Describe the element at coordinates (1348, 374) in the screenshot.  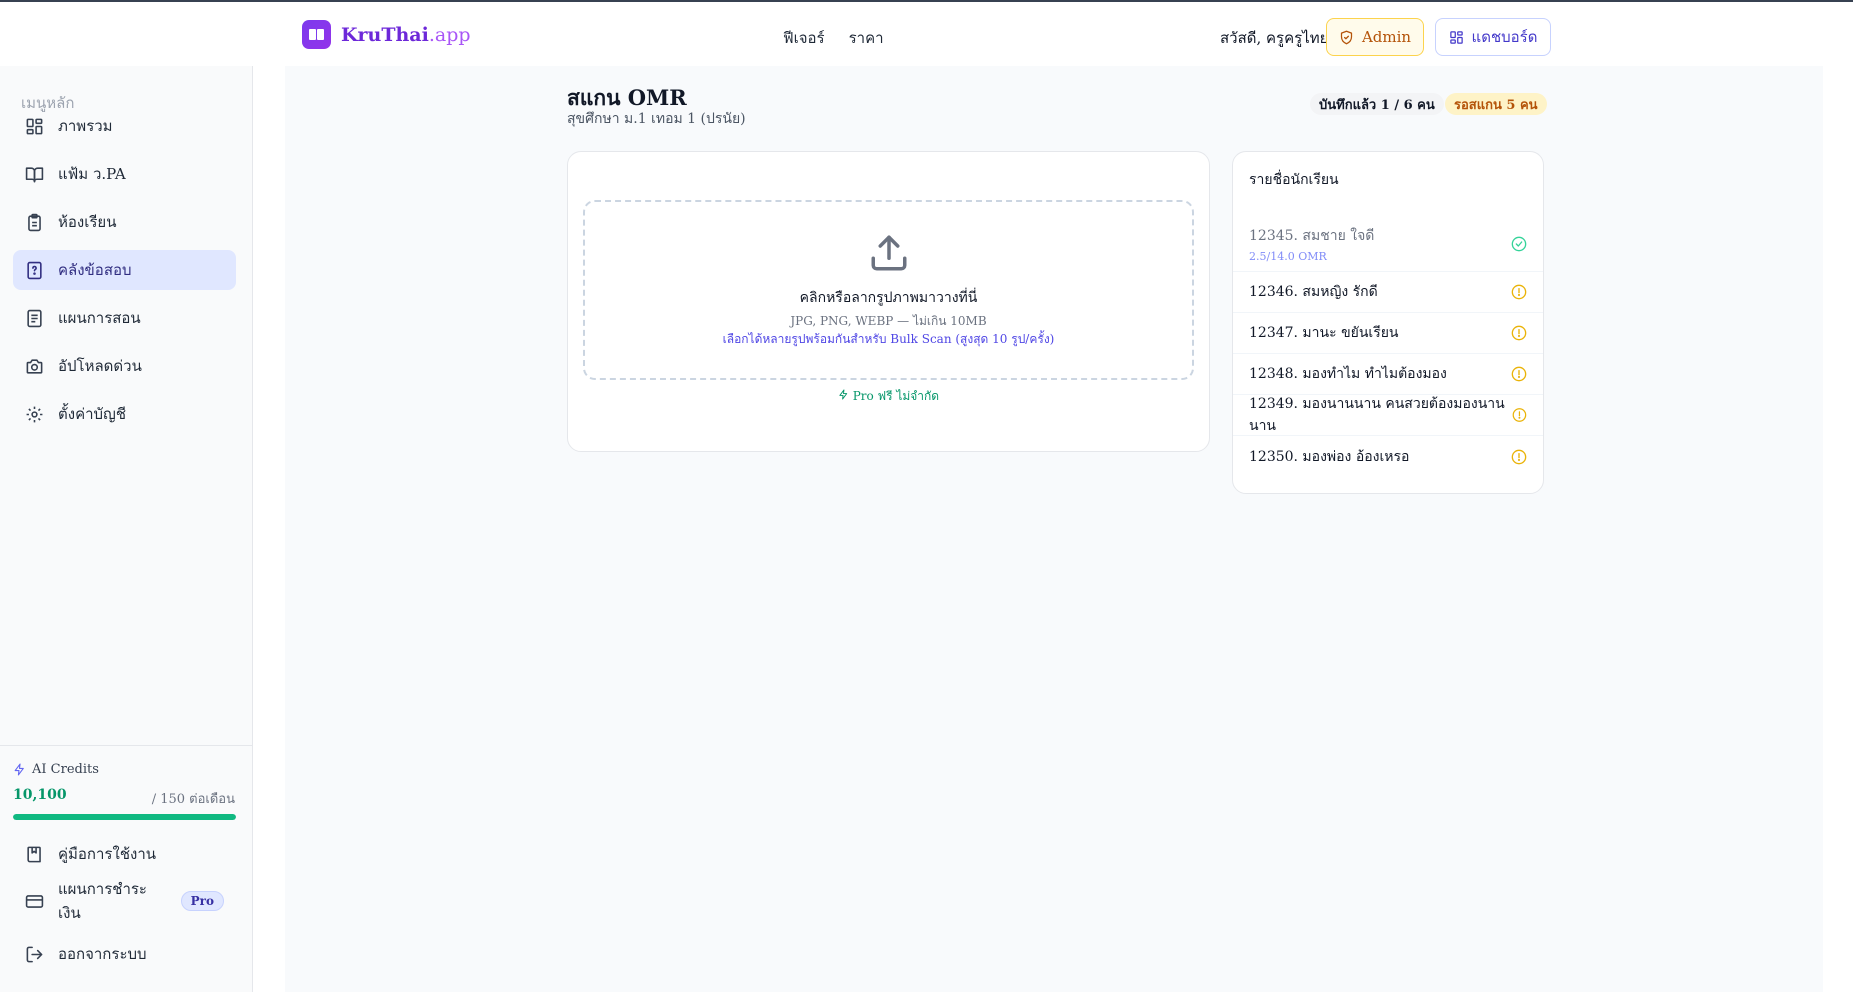
I see `student-name: 12348. มองทำไม ทำไมต้องมอง` at that location.